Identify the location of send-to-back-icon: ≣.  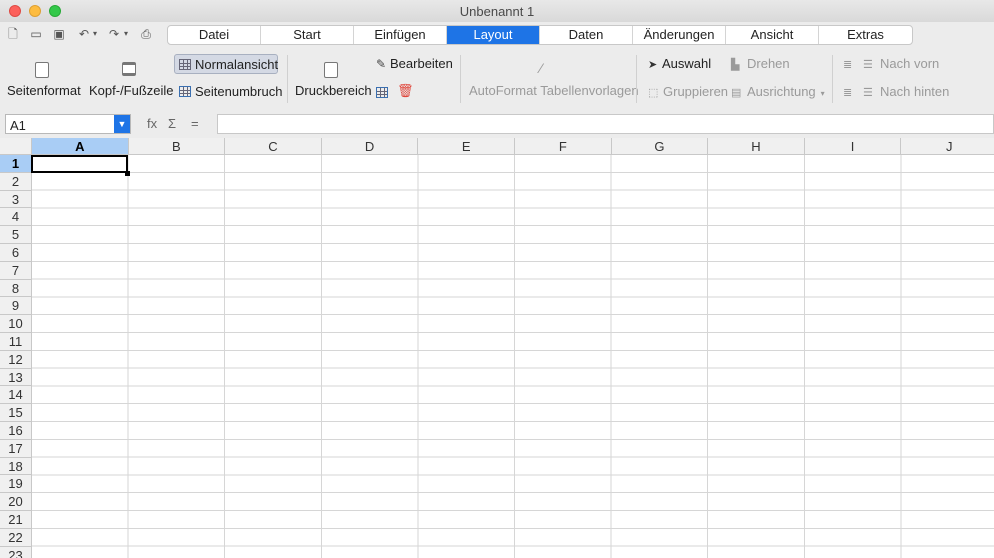
(848, 93).